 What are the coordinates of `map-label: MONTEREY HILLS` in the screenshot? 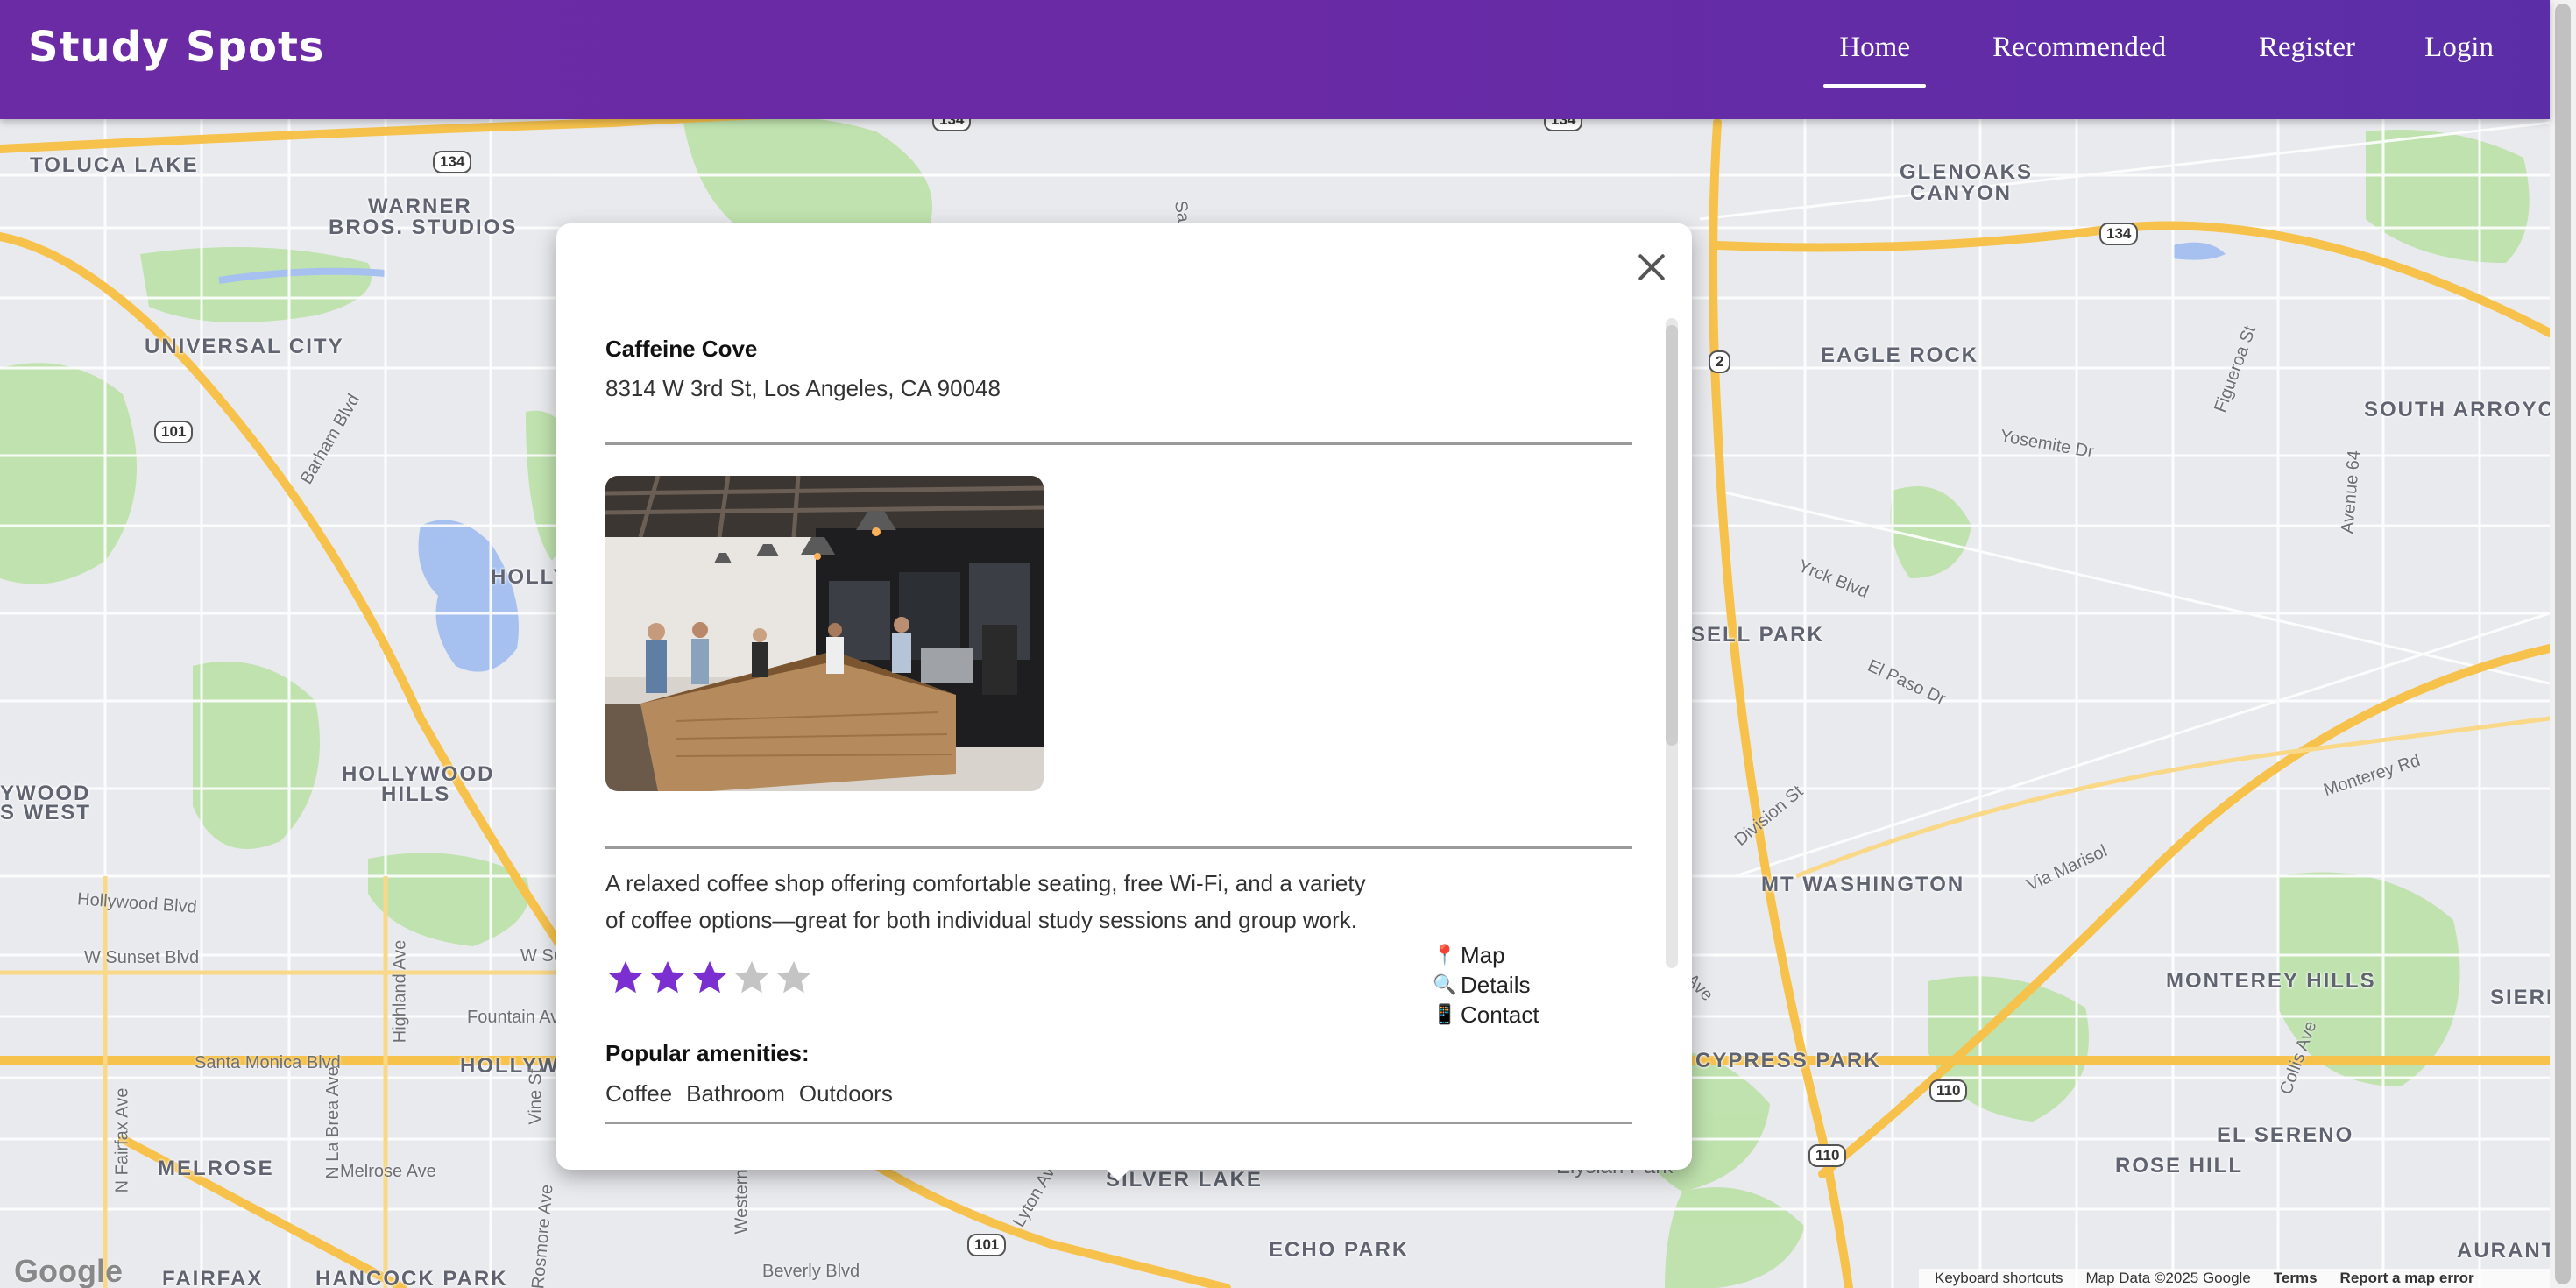 It's located at (2271, 981).